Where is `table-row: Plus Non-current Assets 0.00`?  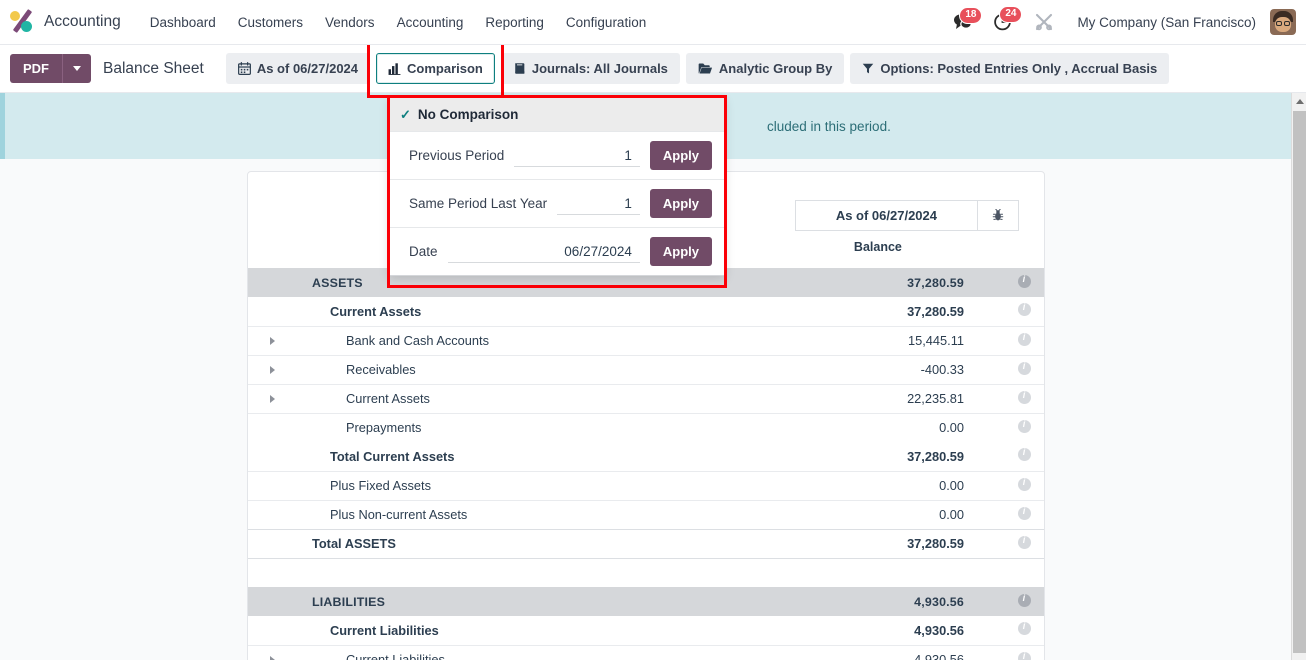 table-row: Plus Non-current Assets 0.00 is located at coordinates (646, 514).